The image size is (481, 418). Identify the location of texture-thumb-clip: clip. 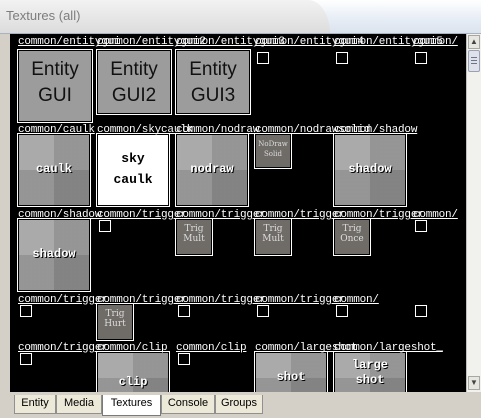
(133, 371).